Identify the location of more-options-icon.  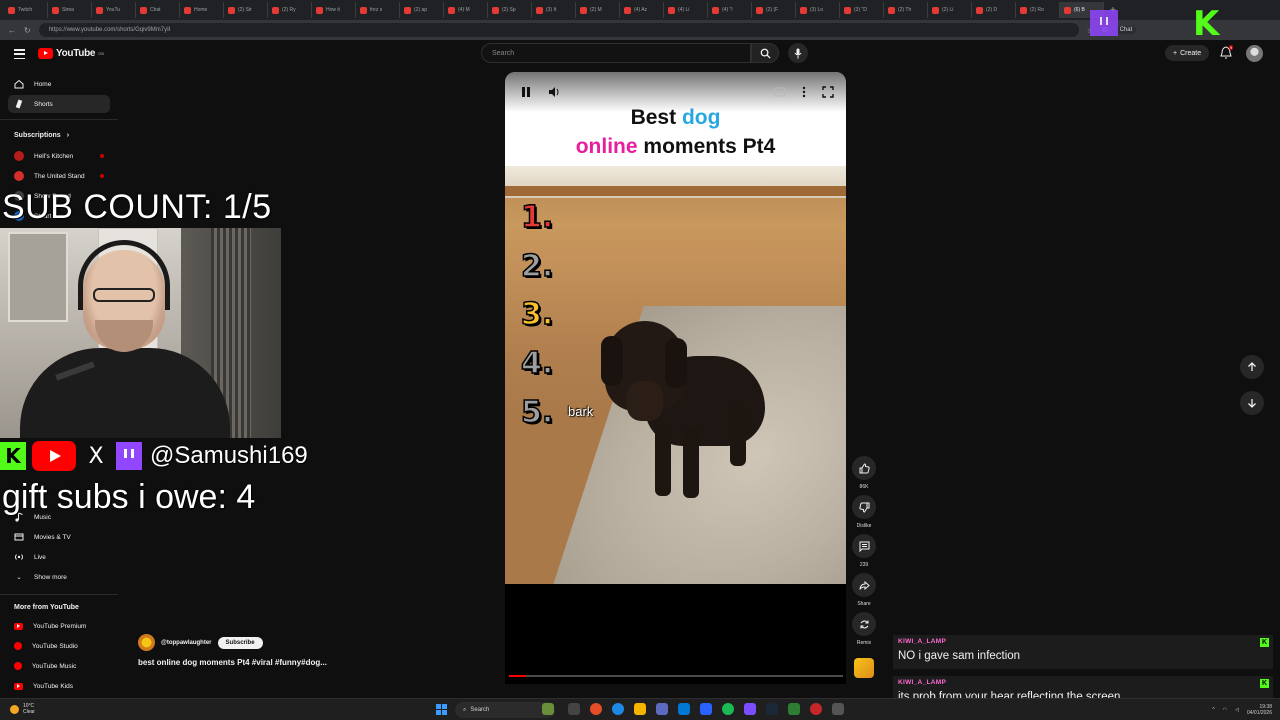
(804, 92).